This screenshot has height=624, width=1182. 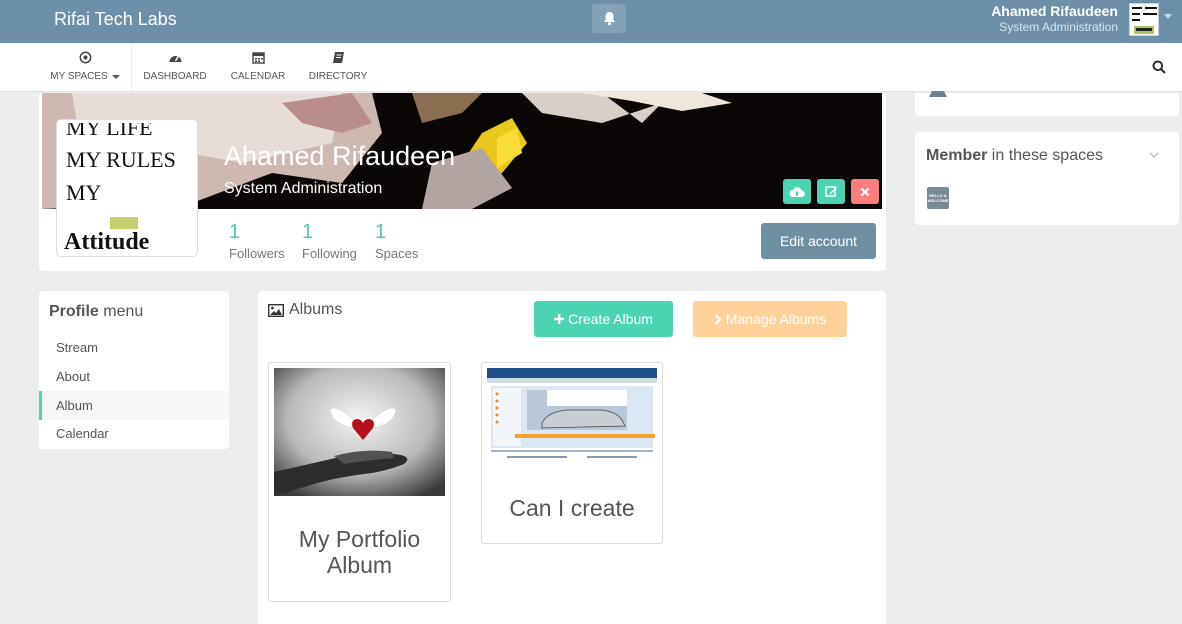 What do you see at coordinates (79, 76) in the screenshot?
I see `nav-my-spaces-label: MY SPACES` at bounding box center [79, 76].